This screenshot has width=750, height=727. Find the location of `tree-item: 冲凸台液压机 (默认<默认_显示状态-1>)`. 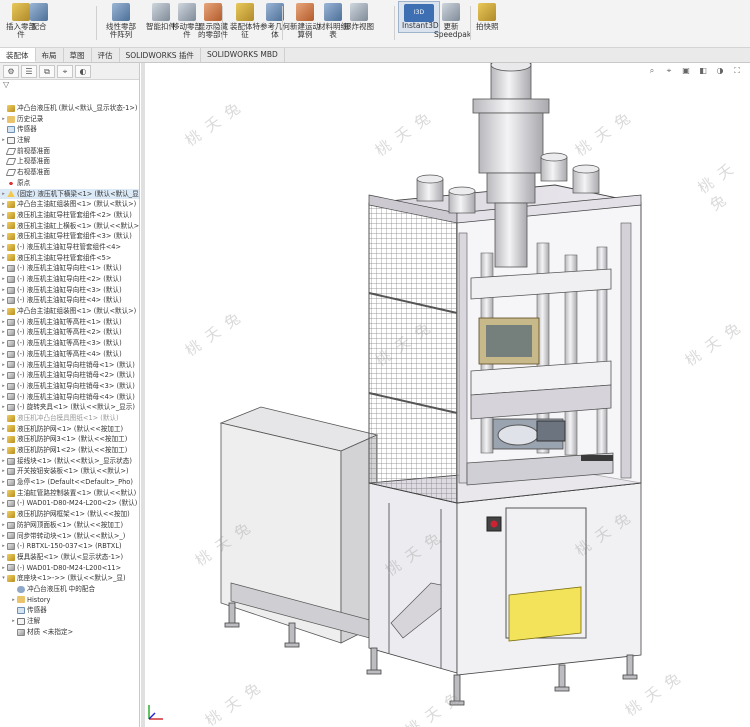

tree-item: 冲凸台液压机 (默认<默认_显示状态-1>) is located at coordinates (69, 108).